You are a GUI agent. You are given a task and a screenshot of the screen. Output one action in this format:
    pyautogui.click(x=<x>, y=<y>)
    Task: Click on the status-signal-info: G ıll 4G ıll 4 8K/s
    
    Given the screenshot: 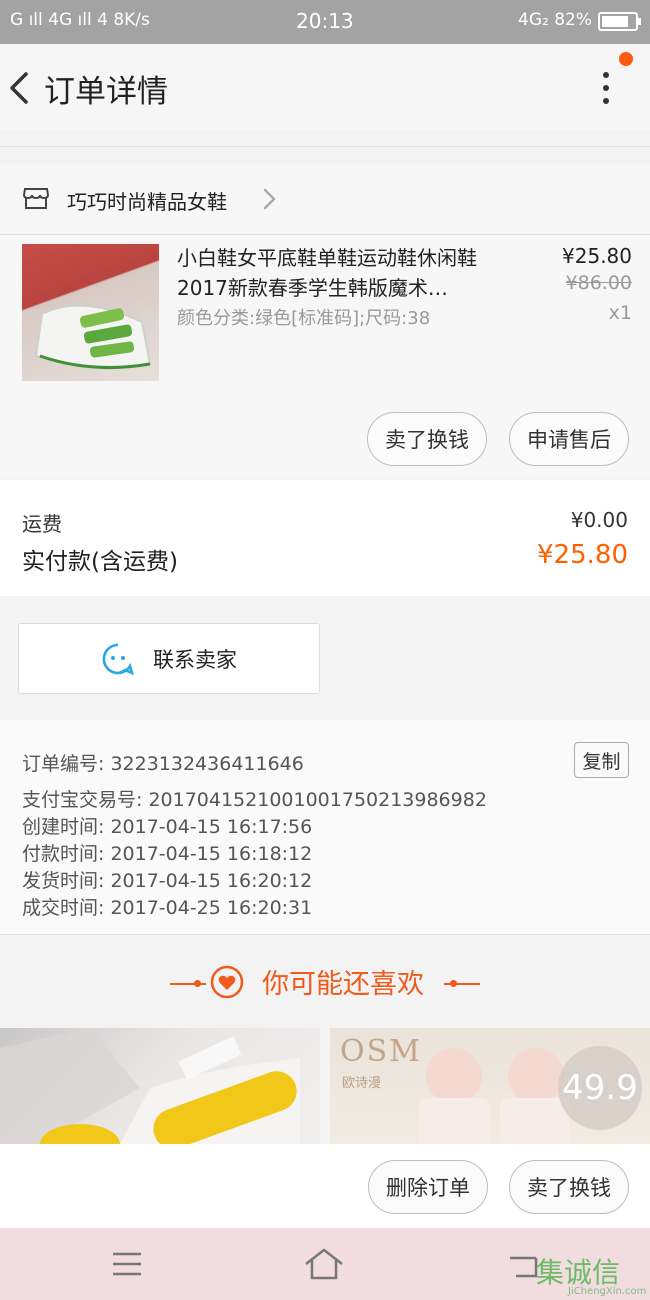 What is the action you would take?
    pyautogui.click(x=80, y=20)
    